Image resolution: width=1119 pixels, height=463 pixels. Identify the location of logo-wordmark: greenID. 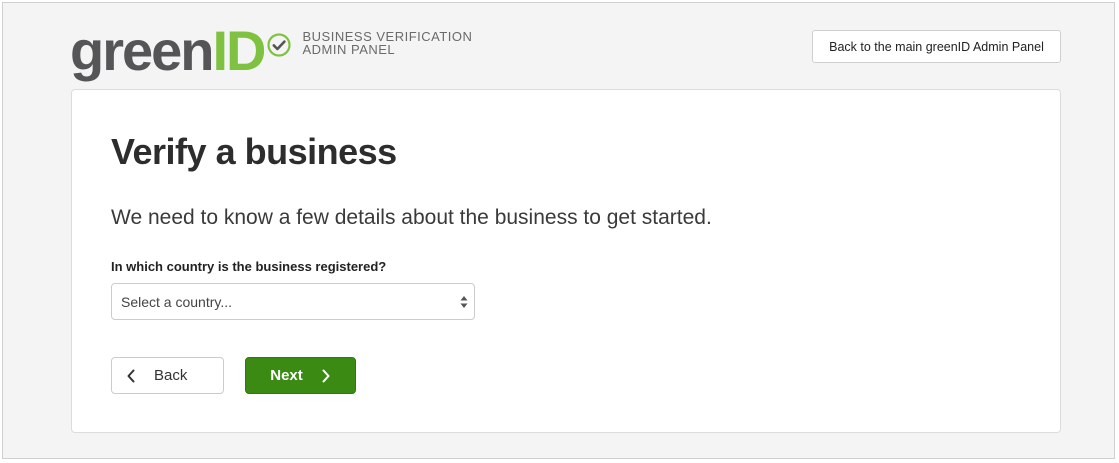
(168, 51).